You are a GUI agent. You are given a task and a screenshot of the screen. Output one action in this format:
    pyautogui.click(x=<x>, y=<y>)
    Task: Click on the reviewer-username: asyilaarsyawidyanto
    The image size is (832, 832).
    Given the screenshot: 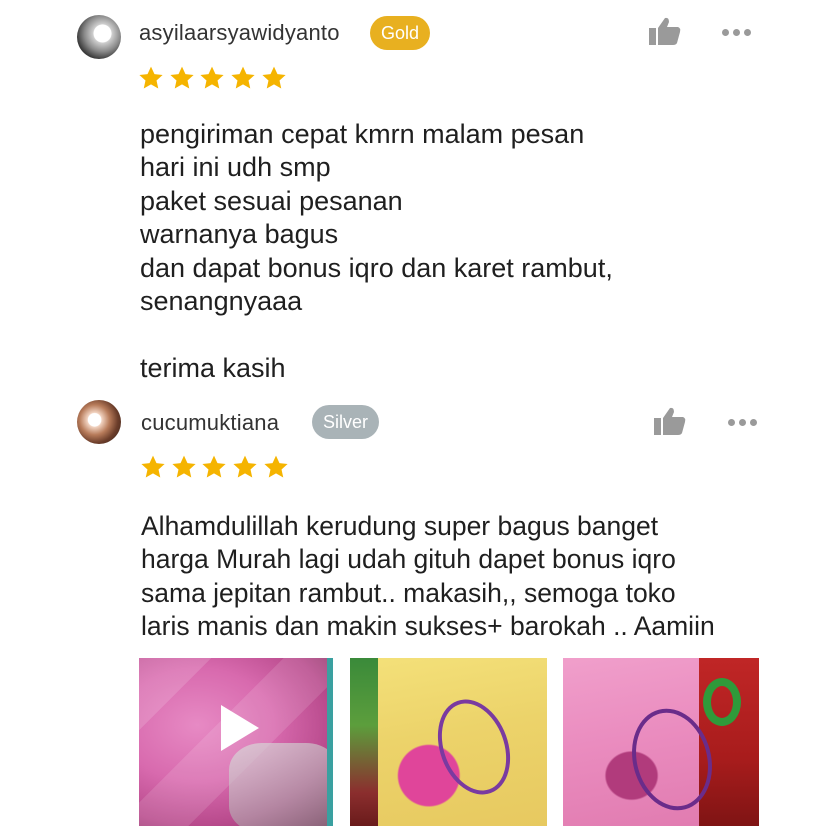 What is the action you would take?
    pyautogui.click(x=239, y=32)
    